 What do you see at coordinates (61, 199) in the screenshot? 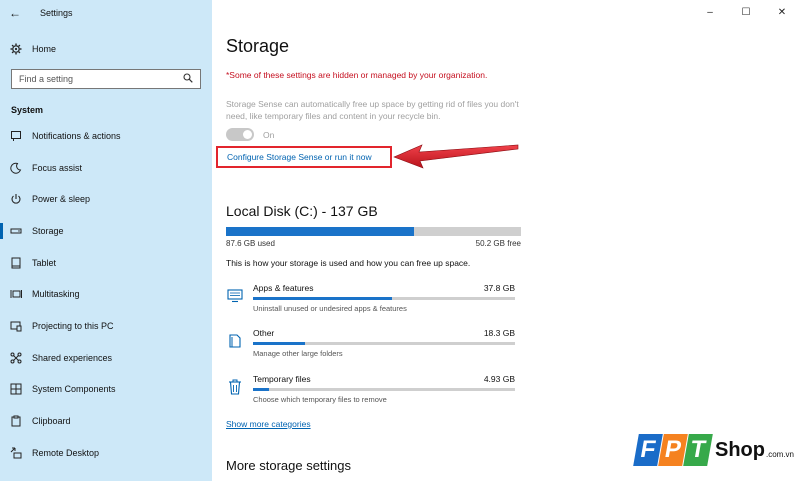
I see `sidebar-item-label: Power & sleep` at bounding box center [61, 199].